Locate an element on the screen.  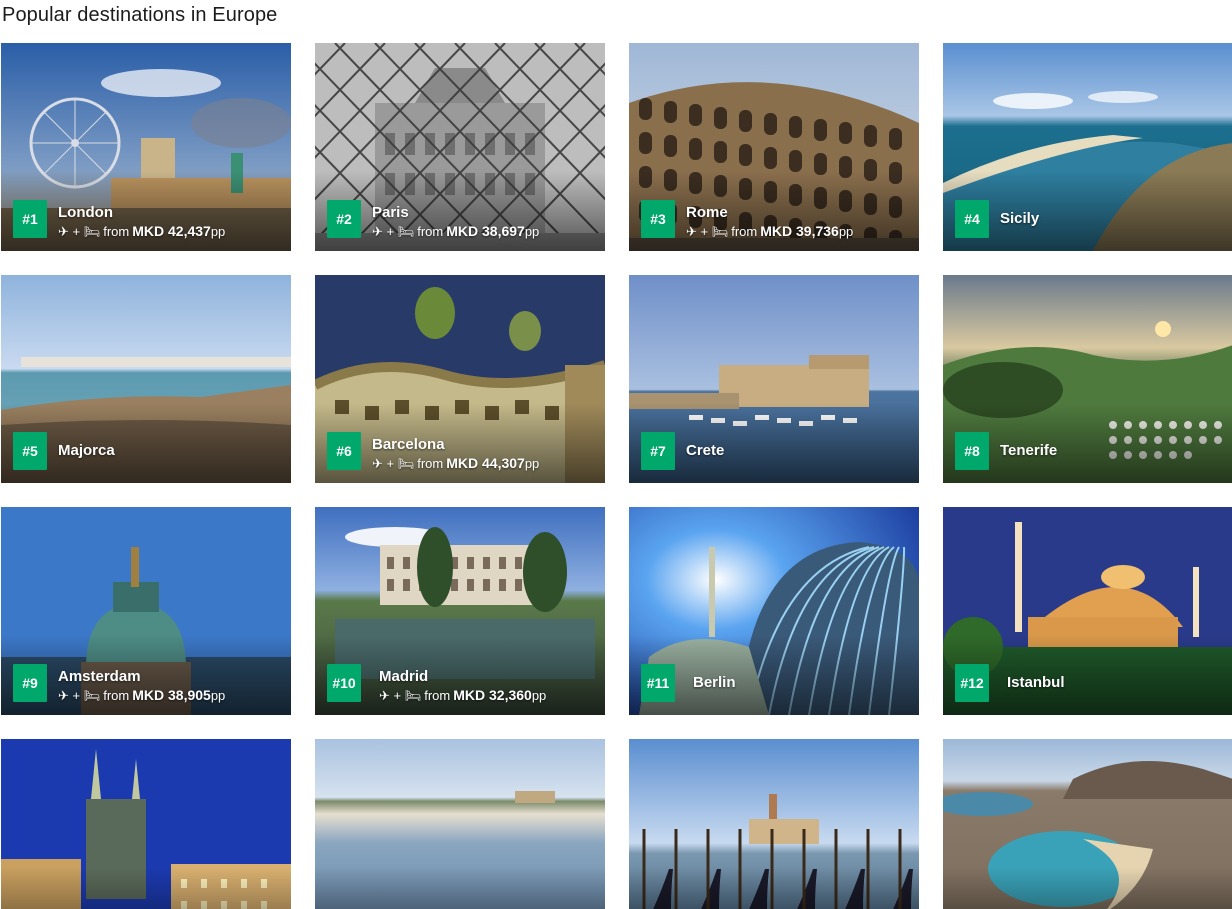
destination-info: Barcelona ✈ + 🛏 from MKD 44,307 pp is located at coordinates (455, 454).